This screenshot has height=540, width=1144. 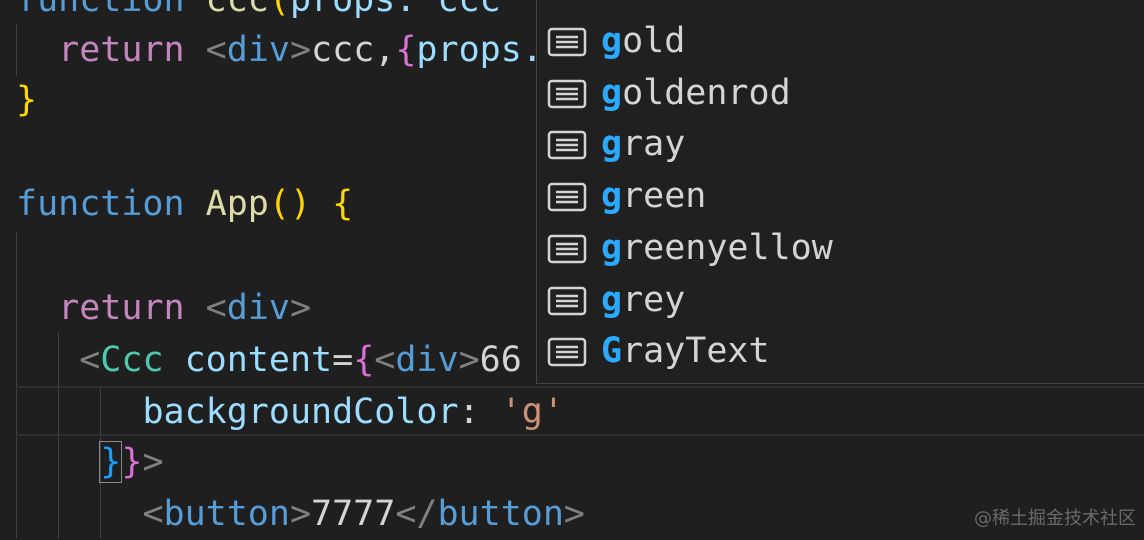 What do you see at coordinates (643, 299) in the screenshot?
I see `suggestion-label: grey` at bounding box center [643, 299].